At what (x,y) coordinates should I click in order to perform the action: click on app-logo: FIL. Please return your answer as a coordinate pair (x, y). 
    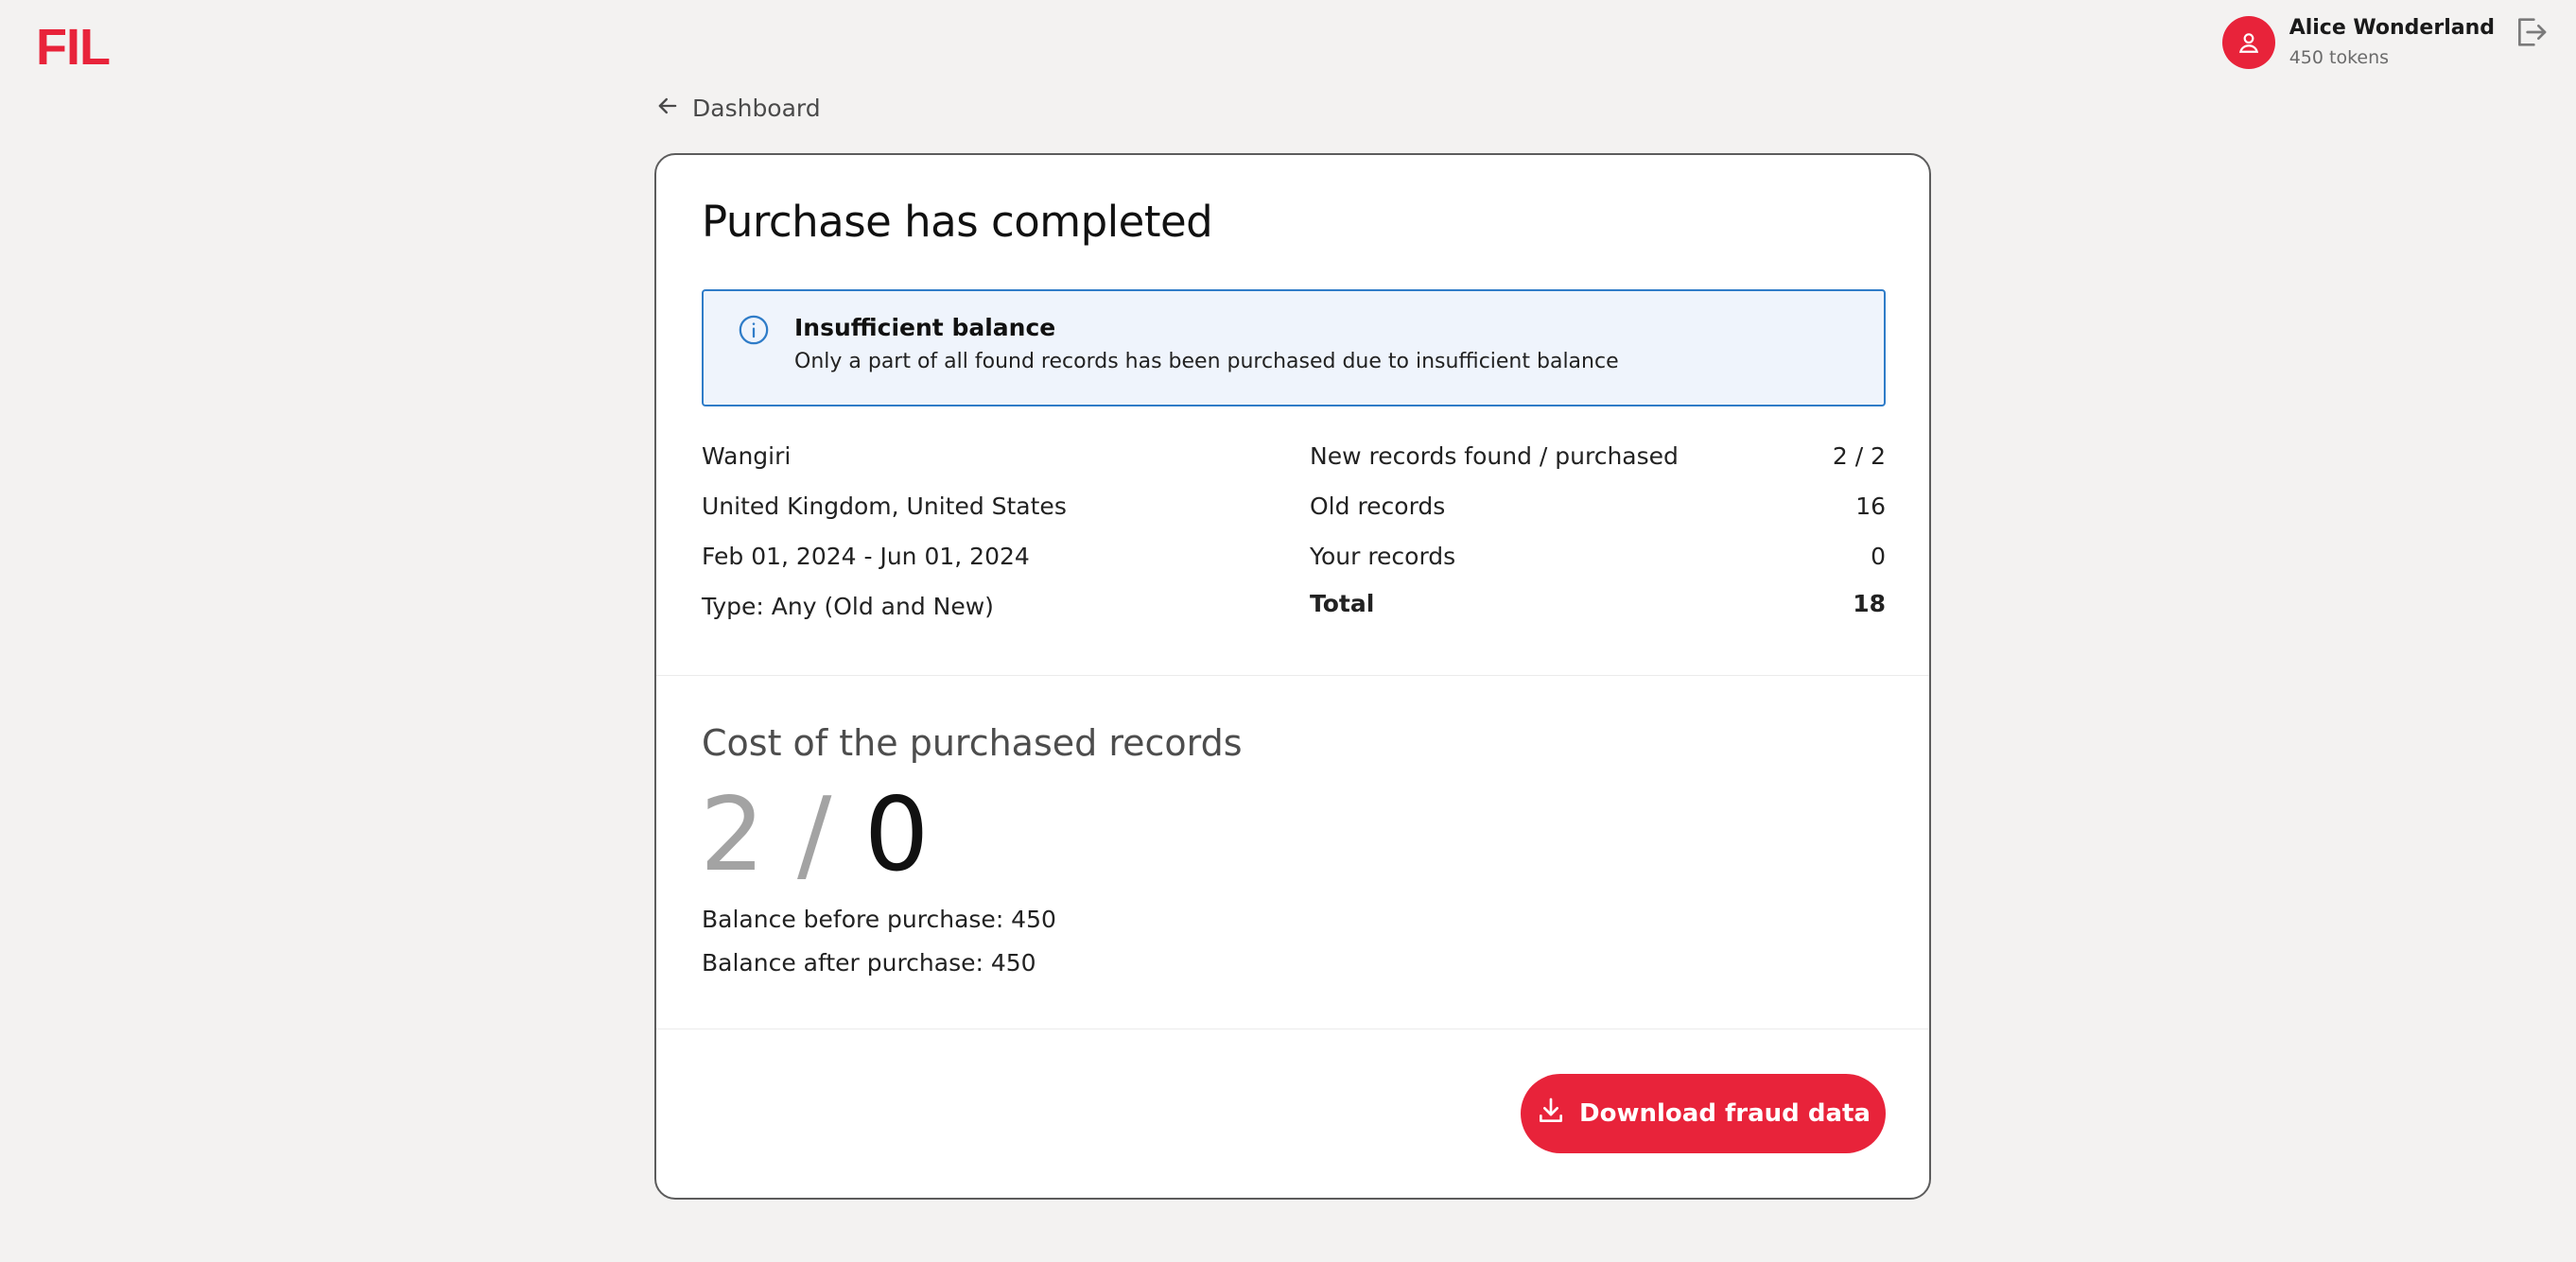
    Looking at the image, I should click on (73, 47).